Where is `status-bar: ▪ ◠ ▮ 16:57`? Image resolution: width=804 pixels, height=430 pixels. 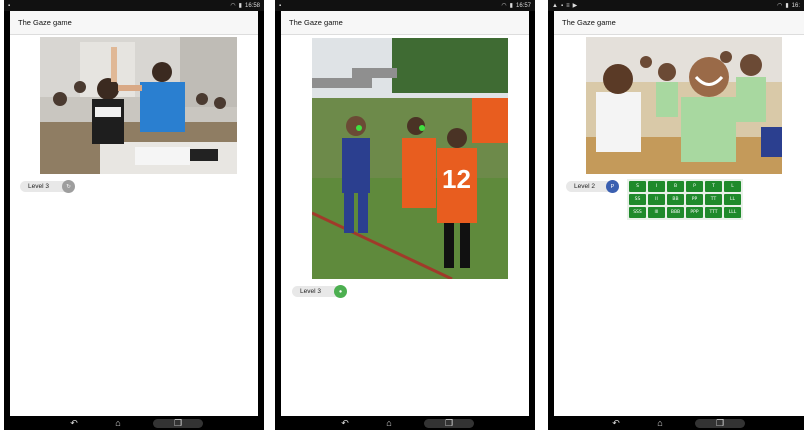 status-bar: ▪ ◠ ▮ 16:57 is located at coordinates (405, 5).